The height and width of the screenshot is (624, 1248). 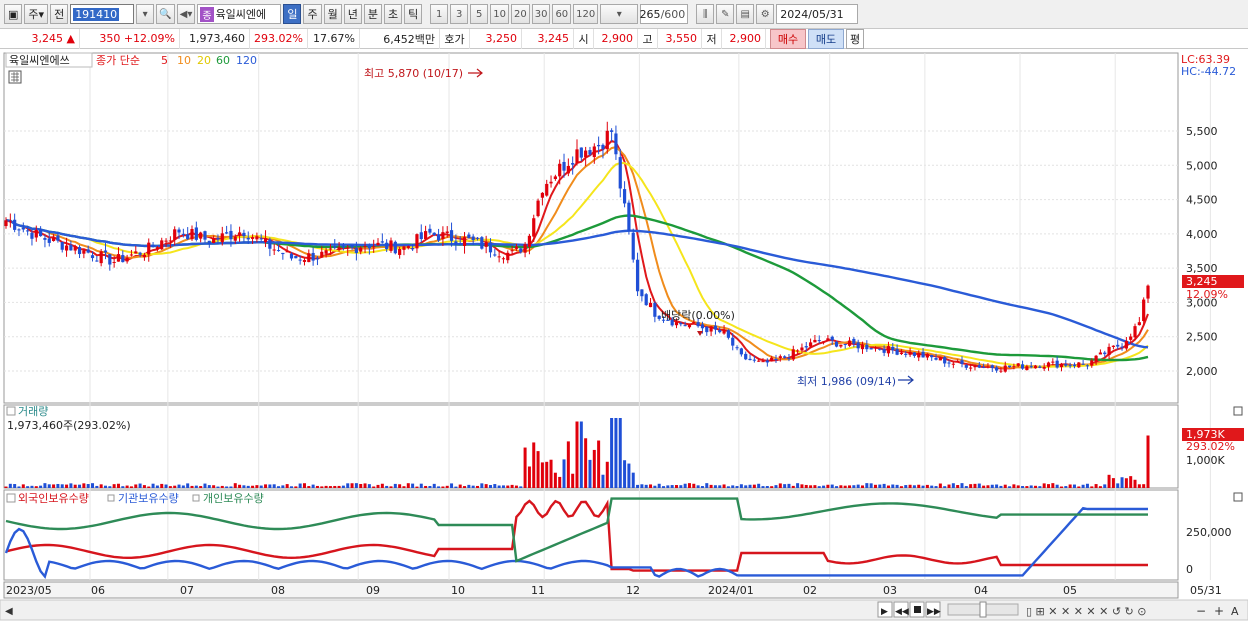 What do you see at coordinates (586, 14) in the screenshot?
I see `minute-120-button: 120` at bounding box center [586, 14].